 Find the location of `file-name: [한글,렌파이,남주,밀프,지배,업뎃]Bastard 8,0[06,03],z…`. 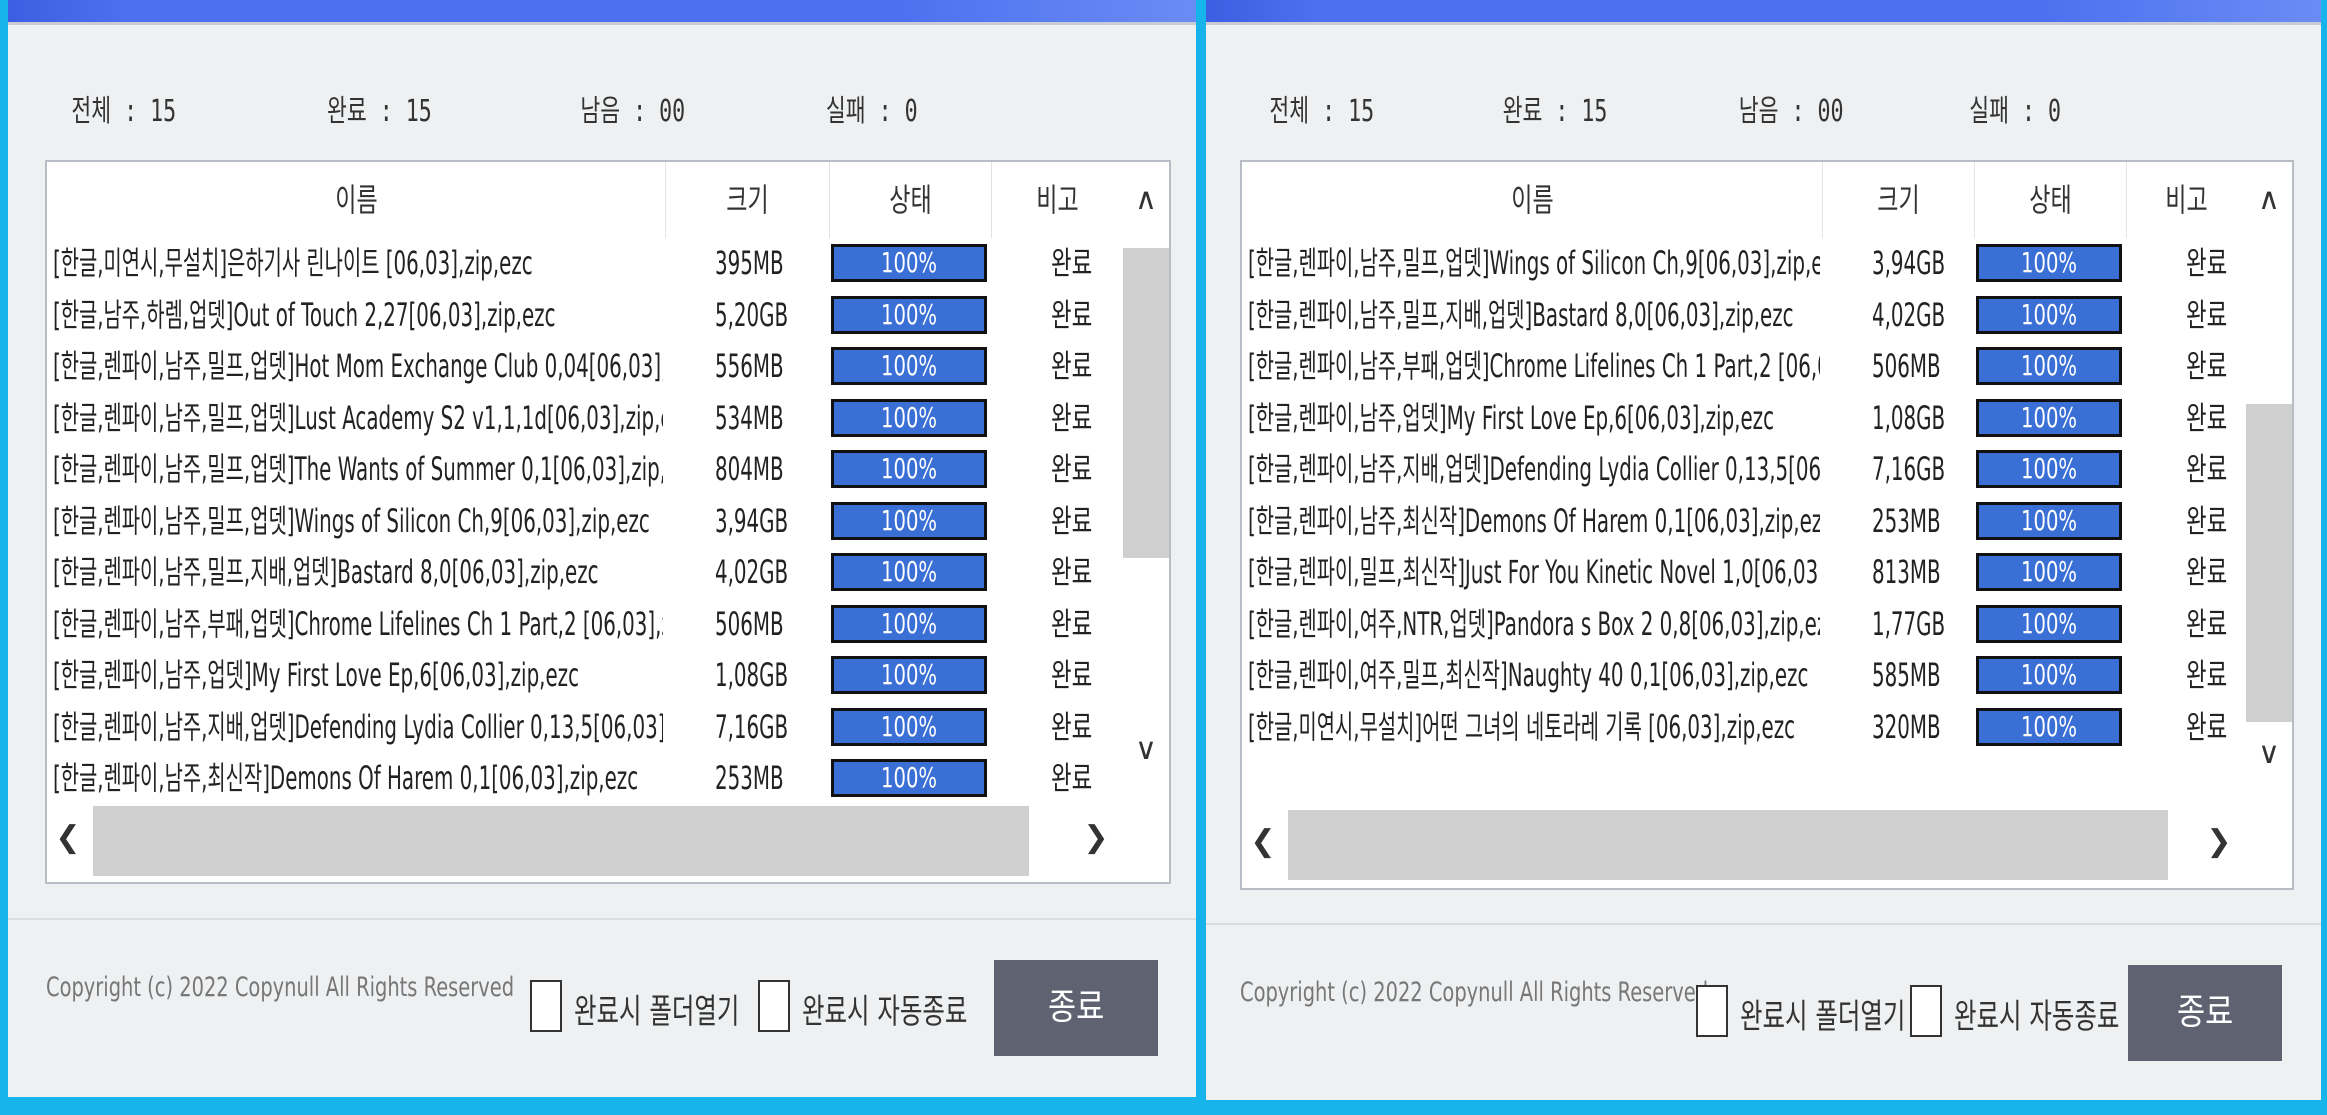

file-name: [한글,렌파이,남주,밀프,지배,업뎃]Bastard 8,0[06,03],z… is located at coordinates (326, 572).